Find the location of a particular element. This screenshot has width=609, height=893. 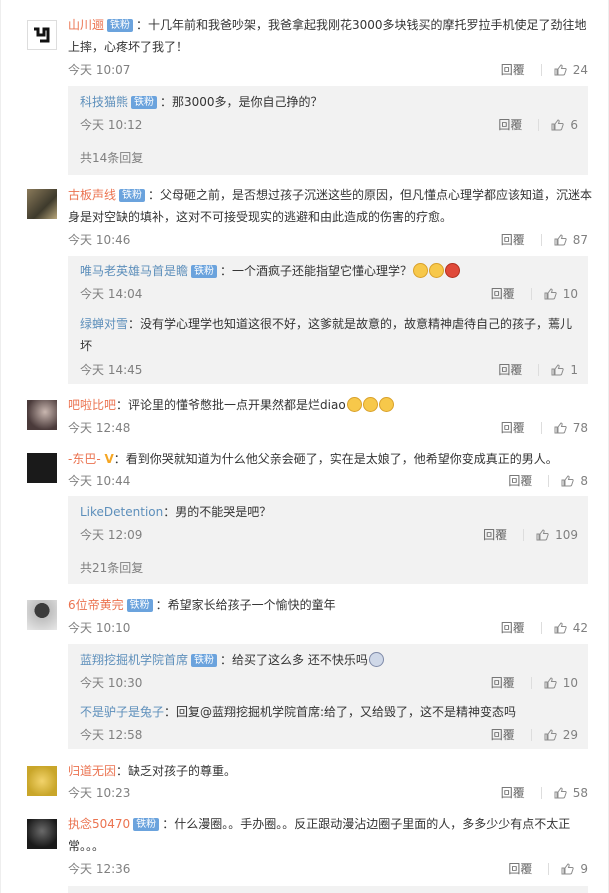

reply-body: ：男的不能哭是吧？ is located at coordinates (217, 512).